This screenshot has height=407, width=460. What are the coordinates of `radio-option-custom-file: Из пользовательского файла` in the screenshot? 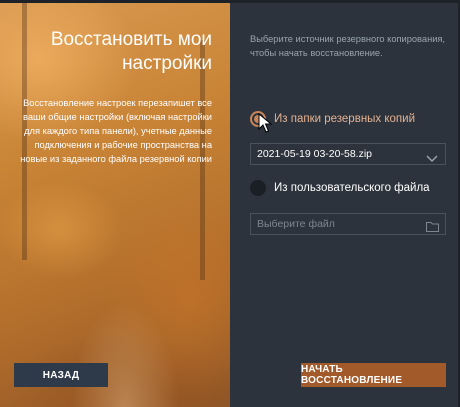 It's located at (340, 188).